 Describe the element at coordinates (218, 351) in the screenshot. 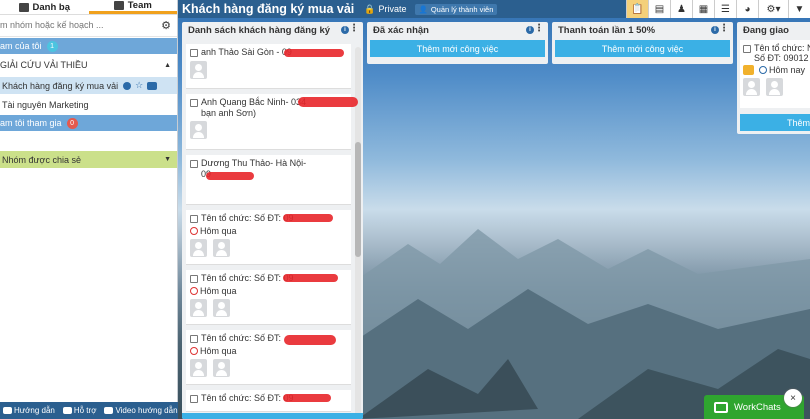

I see `due-date-label: Hôm qua` at that location.